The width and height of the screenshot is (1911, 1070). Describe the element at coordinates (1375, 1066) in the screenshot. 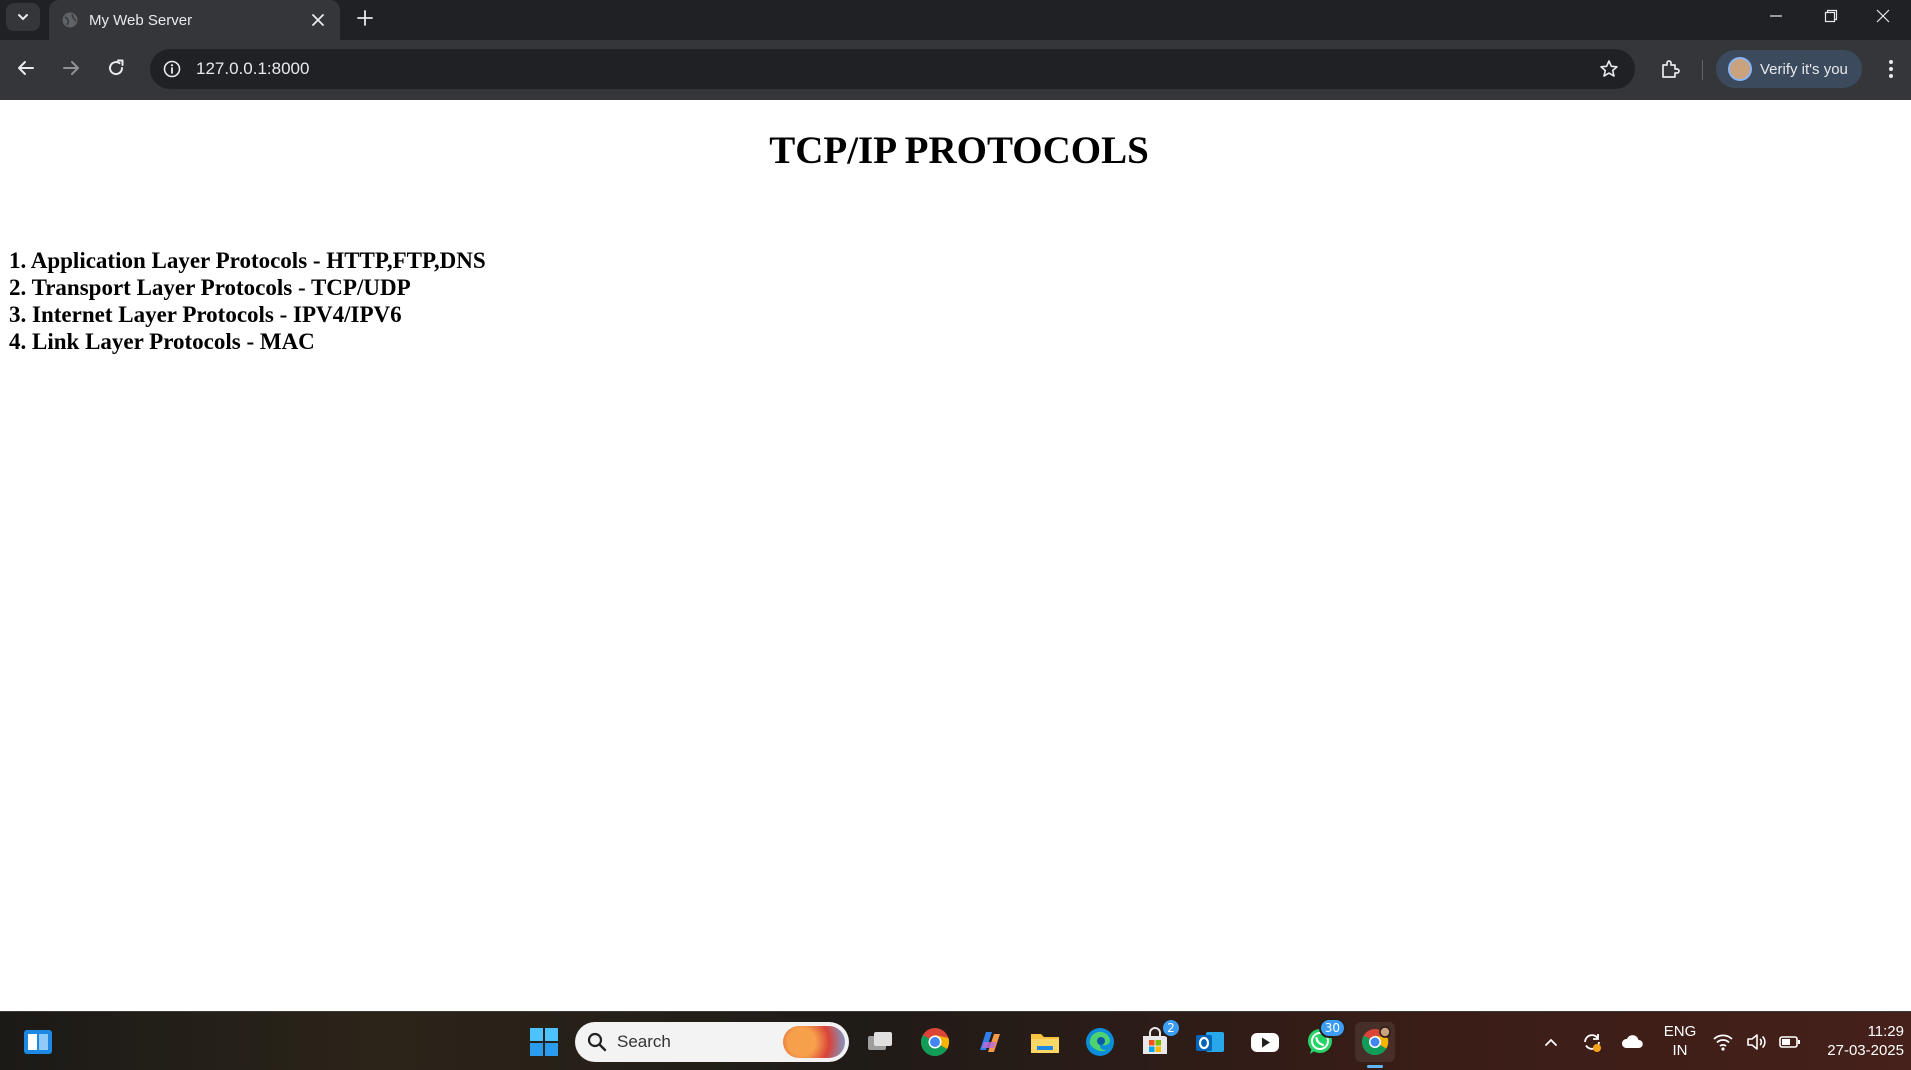

I see `active-app-indicator` at that location.